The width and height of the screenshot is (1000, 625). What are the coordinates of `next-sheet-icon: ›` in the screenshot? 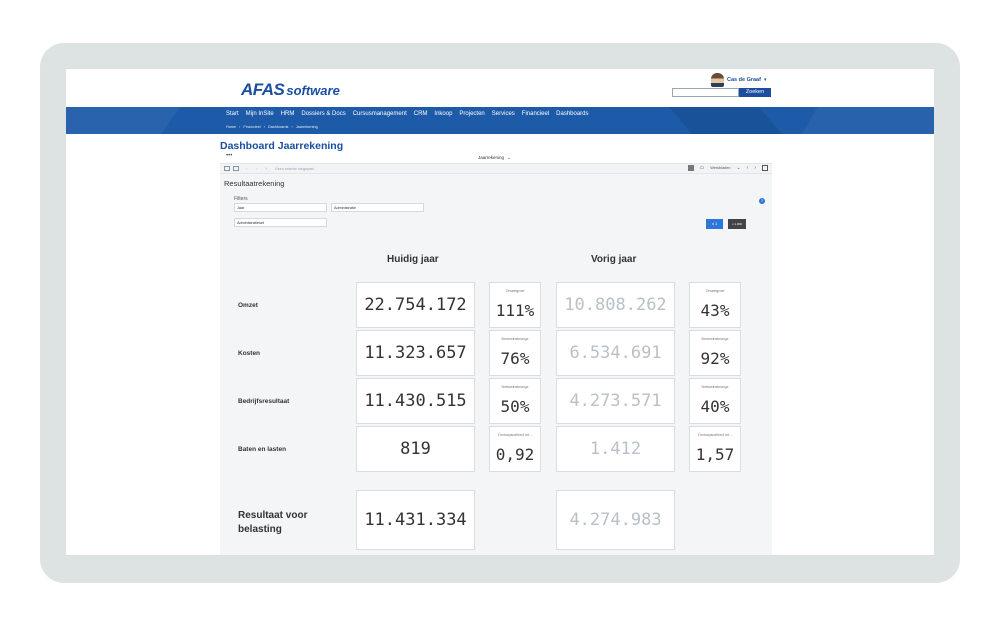 It's located at (755, 168).